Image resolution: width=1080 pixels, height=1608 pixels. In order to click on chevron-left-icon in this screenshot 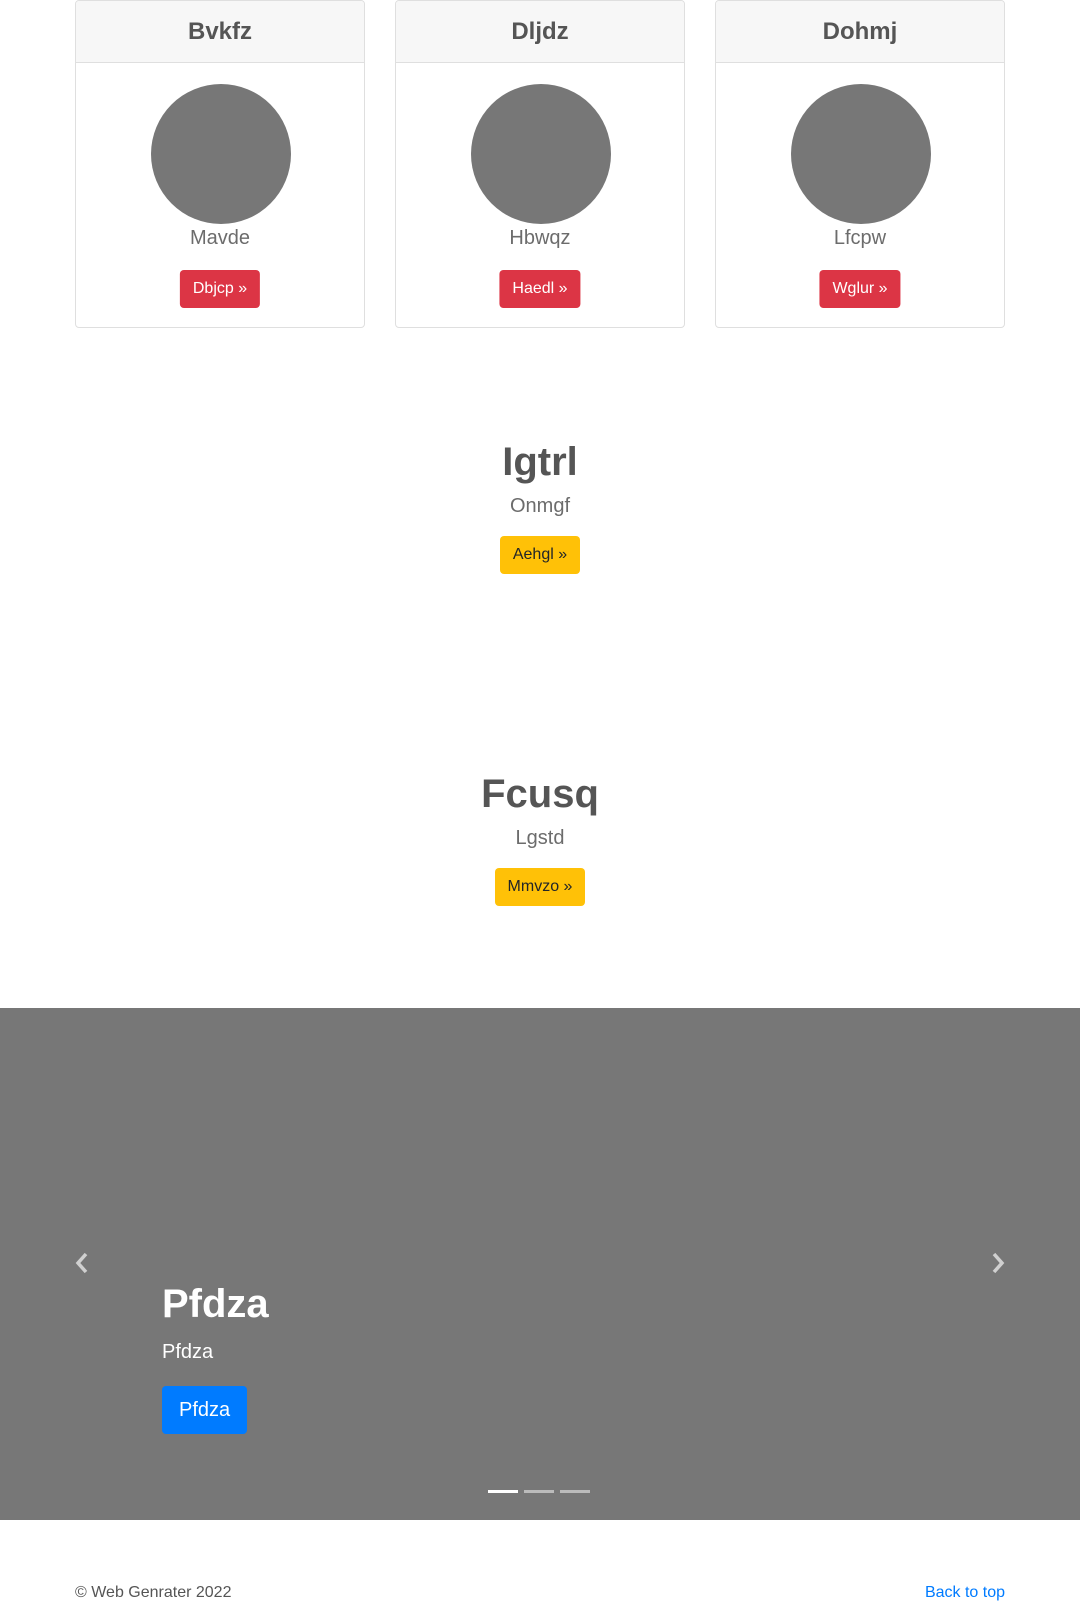, I will do `click(81, 1263)`.